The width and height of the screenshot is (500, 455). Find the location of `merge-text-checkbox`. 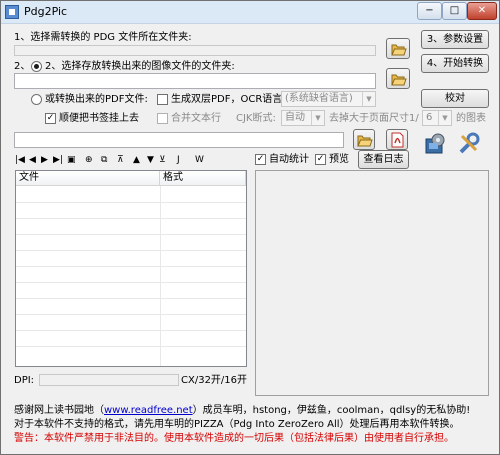

merge-text-checkbox is located at coordinates (162, 118).